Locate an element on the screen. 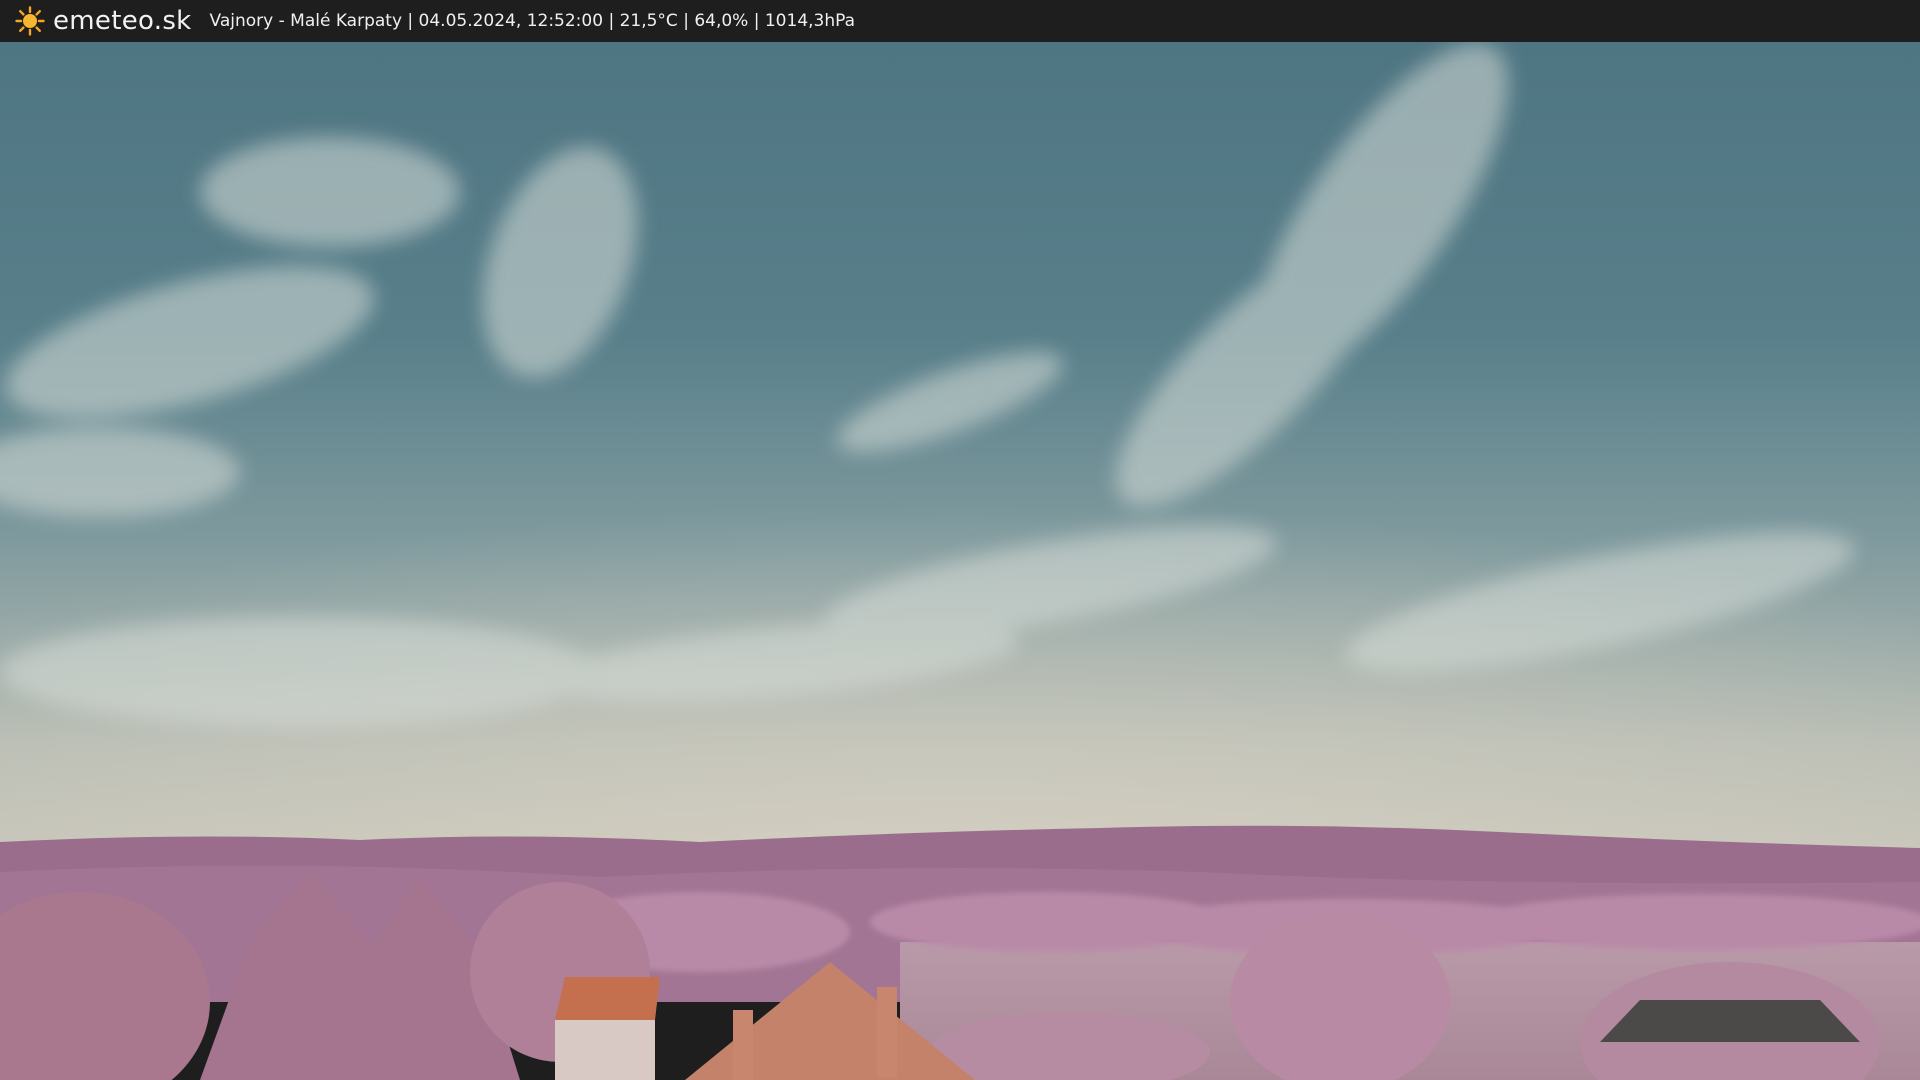  site-logo-text: emeteo.sk is located at coordinates (122, 21).